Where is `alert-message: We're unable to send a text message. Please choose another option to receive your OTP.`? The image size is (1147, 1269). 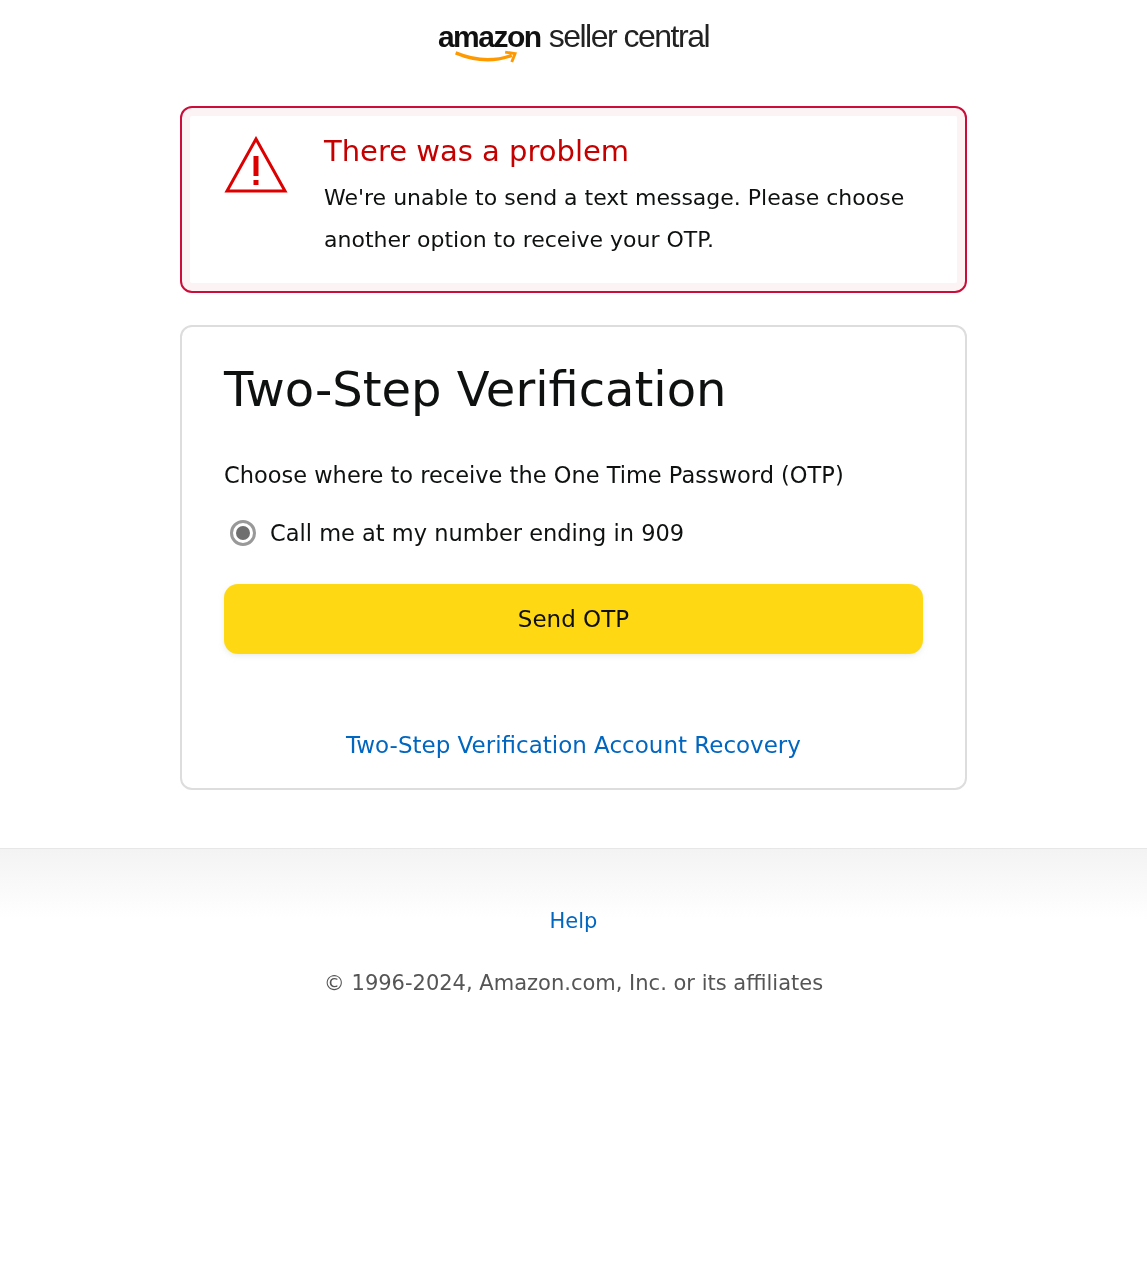 alert-message: We're unable to send a text message. Please choose another option to receive your OTP. is located at coordinates (615, 218).